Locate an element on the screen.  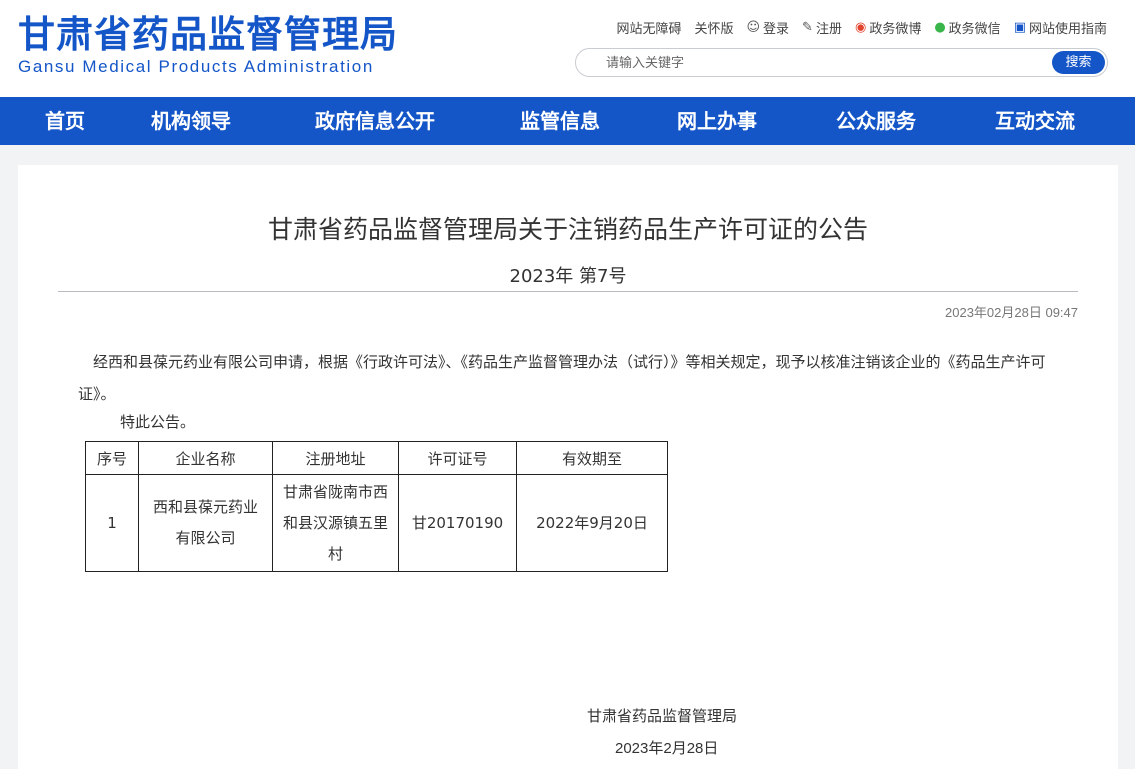
top-links: 网站无障碍 关怀版 ☺ 登录 ✎ 注册 ◉ 政务微博 ● 政务微信 ▣ 网站使用指南 is located at coordinates (861, 27).